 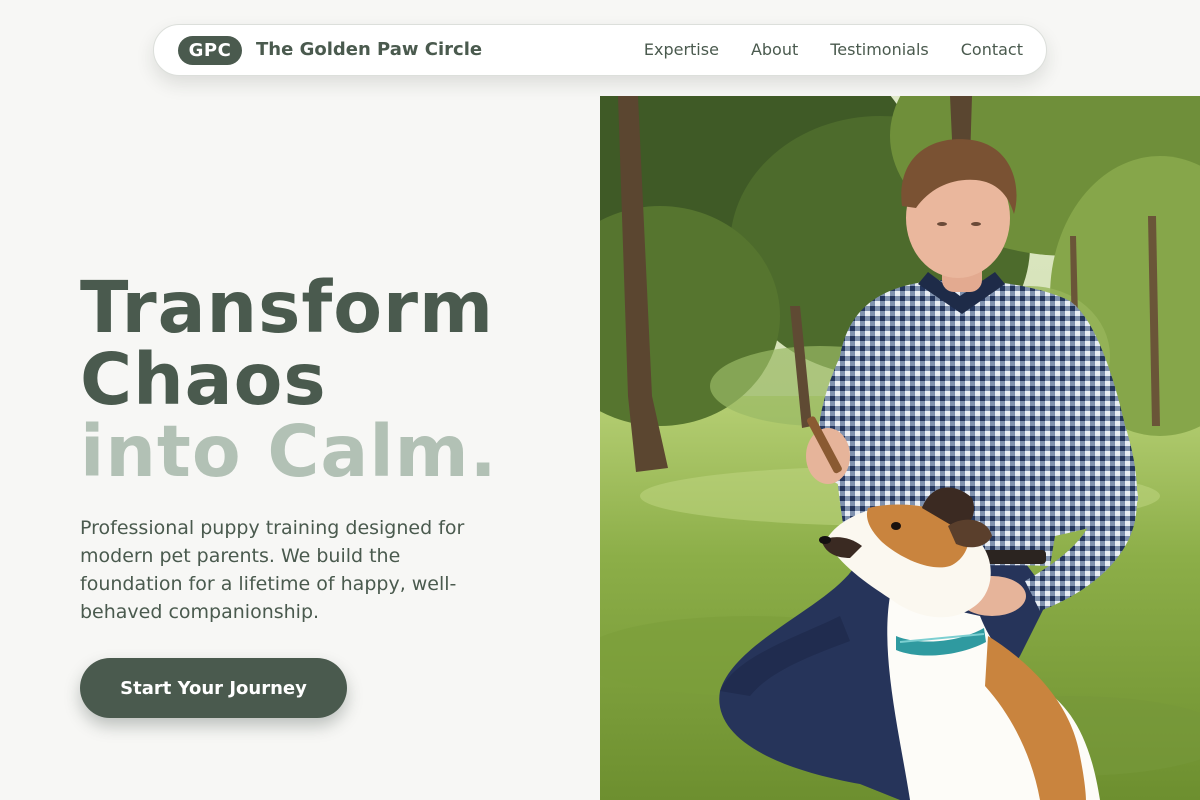 I want to click on hero-headline: Transform Chaos into Calm., so click(x=289, y=380).